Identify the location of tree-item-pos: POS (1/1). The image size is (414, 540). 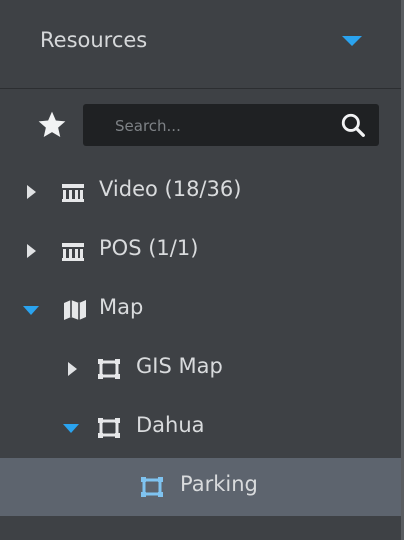
(200, 251).